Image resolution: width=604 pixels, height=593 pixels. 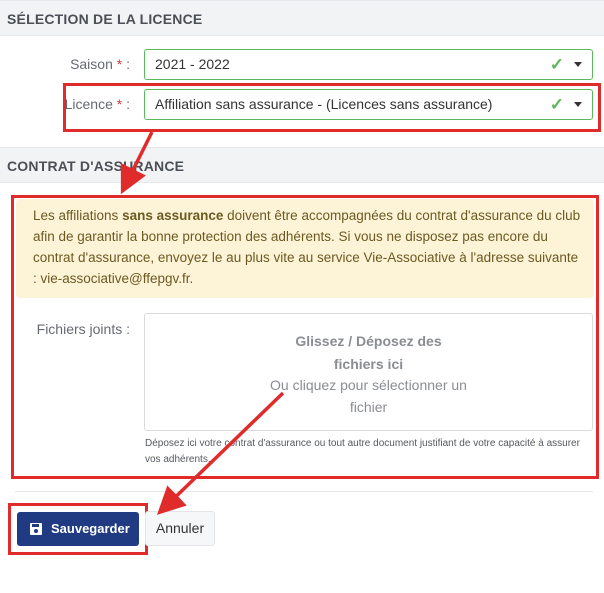 I want to click on highlight-box-licence, so click(x=332, y=107).